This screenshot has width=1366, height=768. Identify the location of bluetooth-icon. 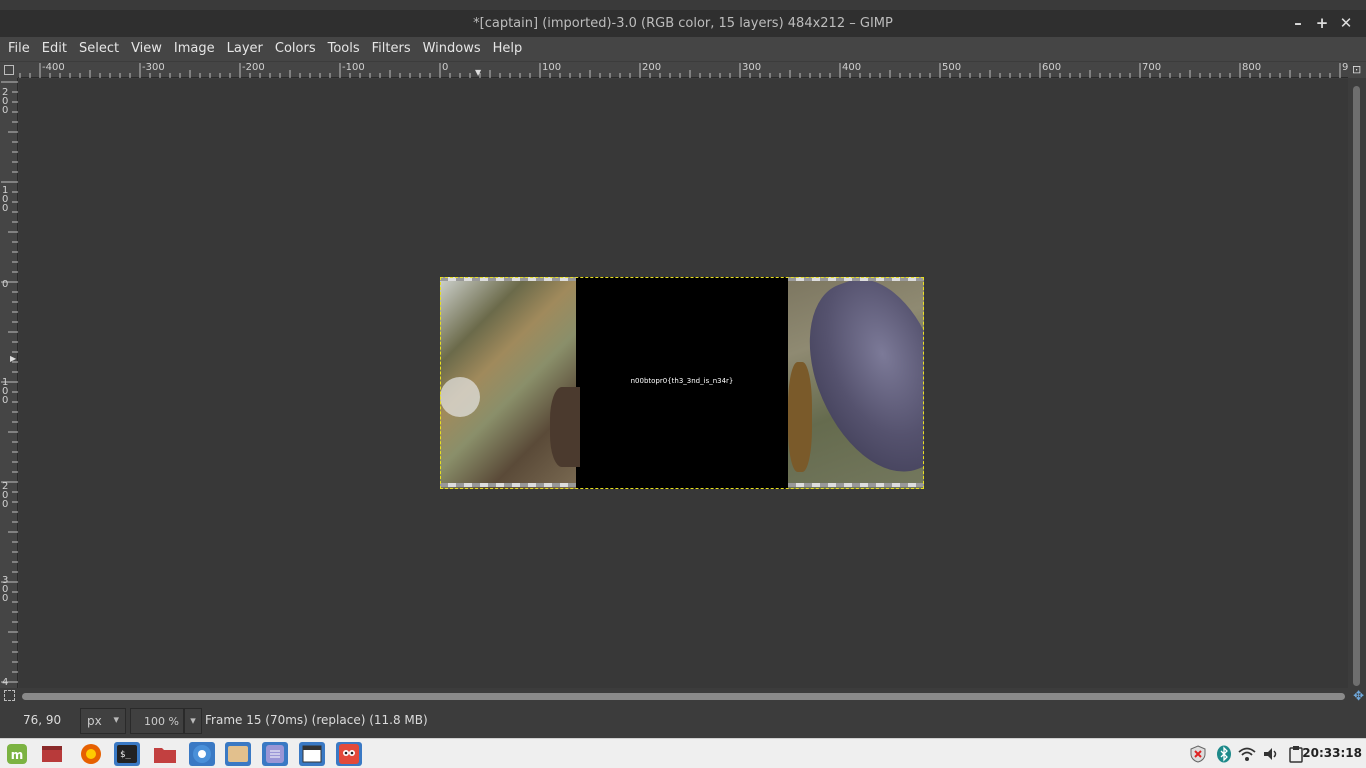
(1224, 754).